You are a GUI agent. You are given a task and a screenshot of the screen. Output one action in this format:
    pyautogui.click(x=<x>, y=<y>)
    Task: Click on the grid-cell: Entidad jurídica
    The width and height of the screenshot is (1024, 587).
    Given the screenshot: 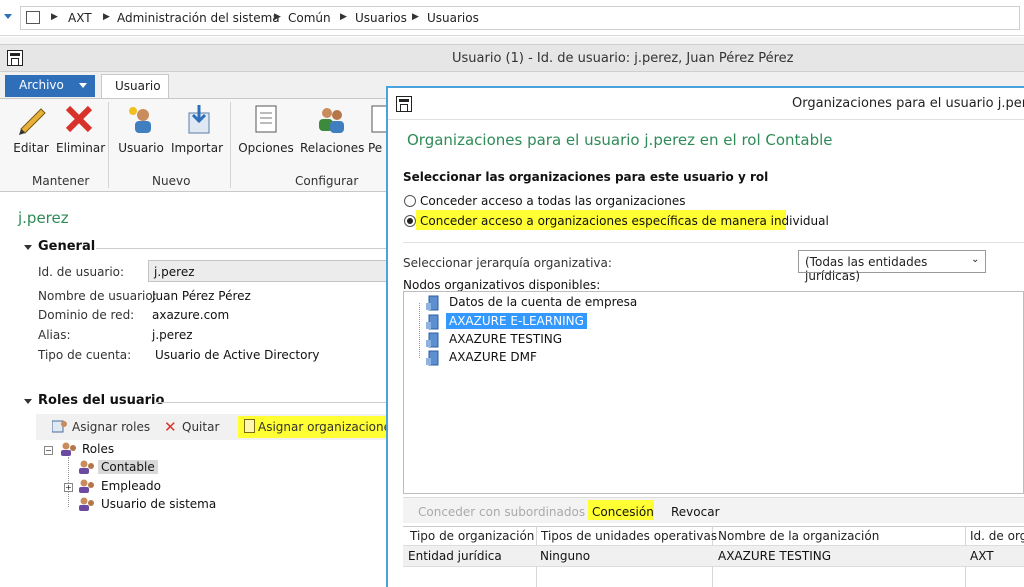 What is the action you would take?
    pyautogui.click(x=455, y=556)
    